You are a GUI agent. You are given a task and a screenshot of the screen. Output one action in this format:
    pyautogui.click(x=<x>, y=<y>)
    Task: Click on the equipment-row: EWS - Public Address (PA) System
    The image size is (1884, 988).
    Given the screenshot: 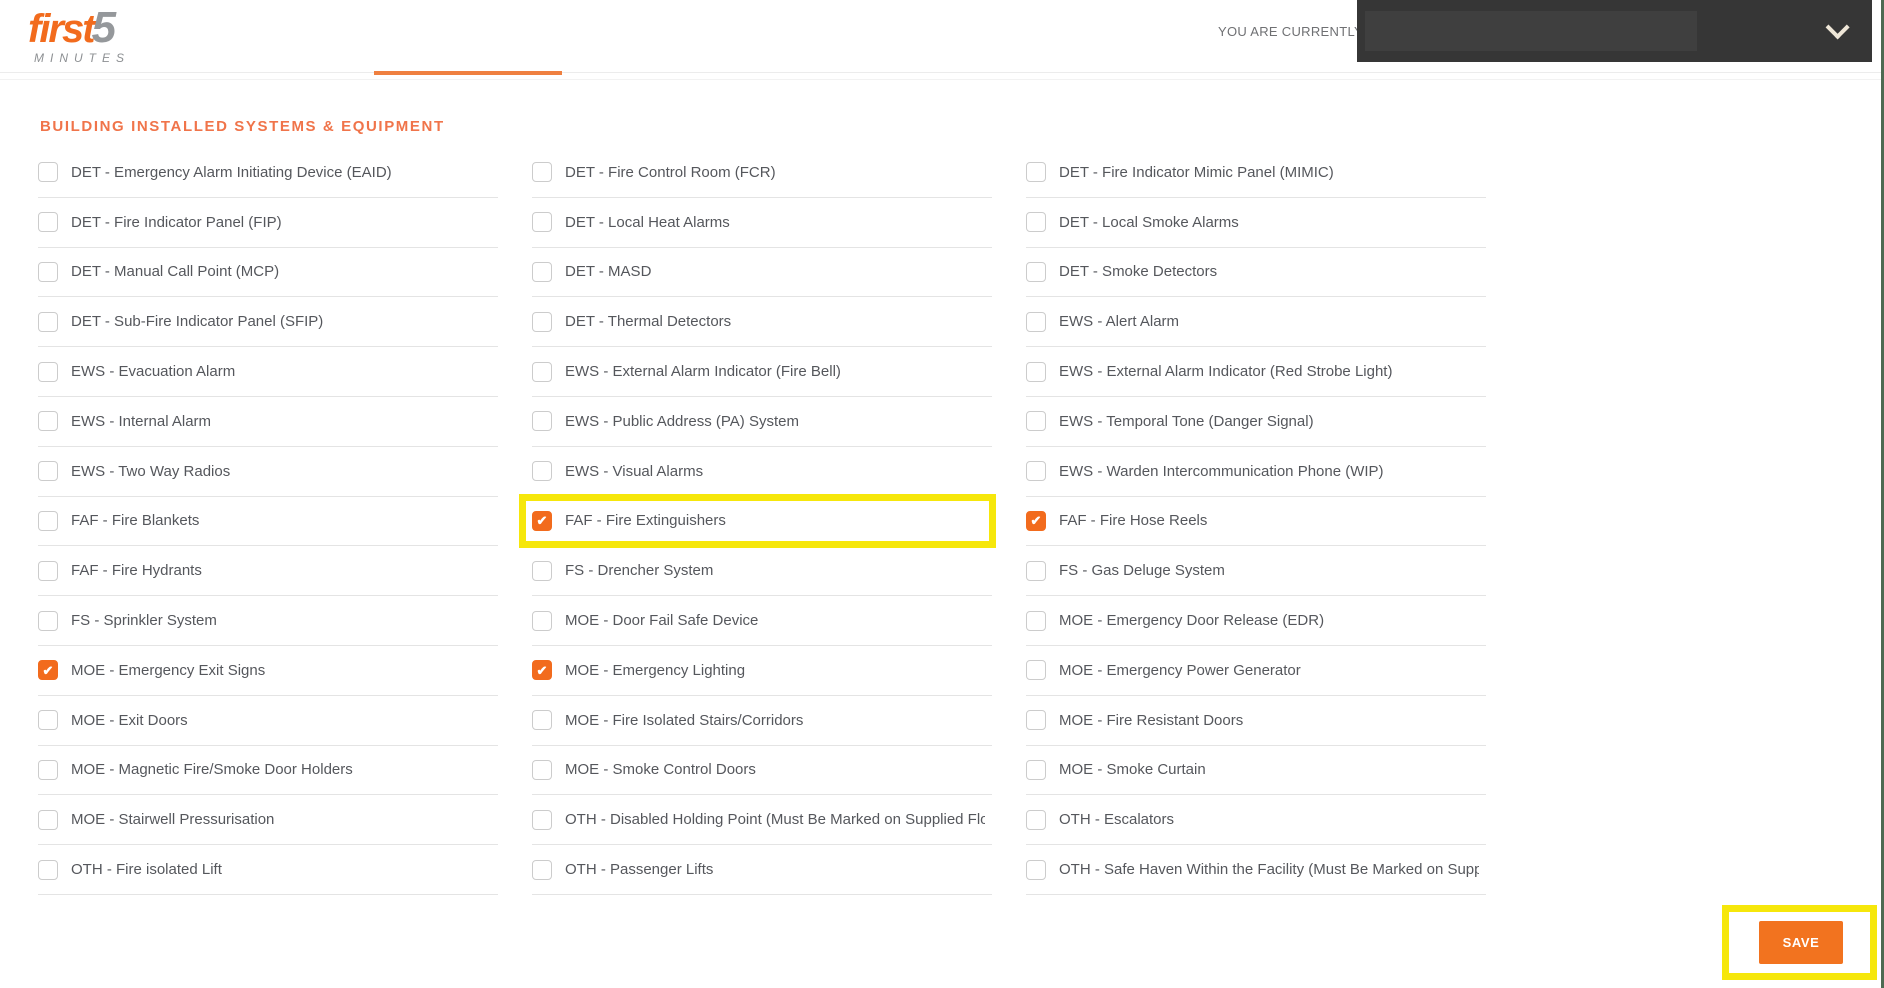 What is the action you would take?
    pyautogui.click(x=762, y=422)
    